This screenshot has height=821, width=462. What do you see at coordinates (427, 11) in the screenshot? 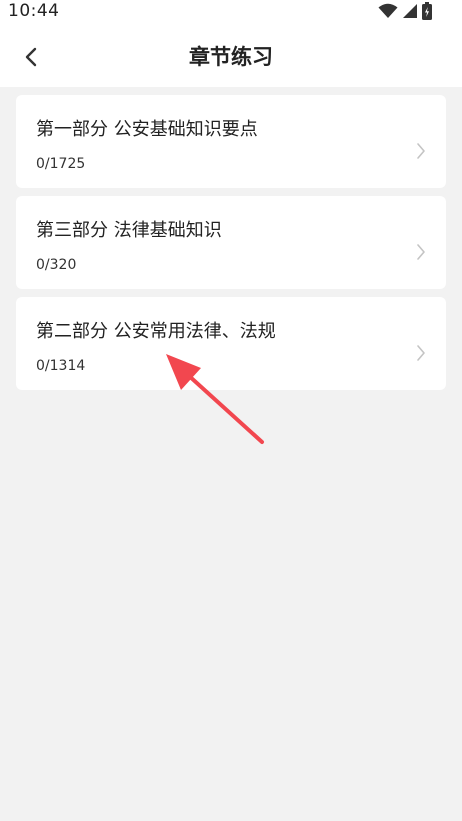
I see `battery-icon` at bounding box center [427, 11].